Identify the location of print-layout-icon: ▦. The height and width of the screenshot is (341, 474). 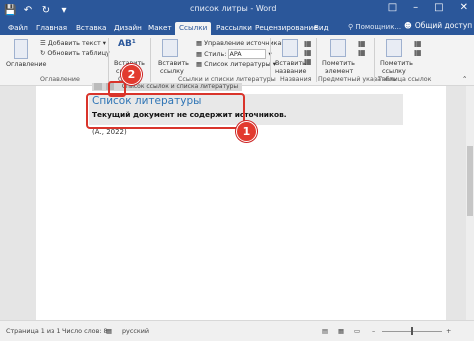
(341, 331).